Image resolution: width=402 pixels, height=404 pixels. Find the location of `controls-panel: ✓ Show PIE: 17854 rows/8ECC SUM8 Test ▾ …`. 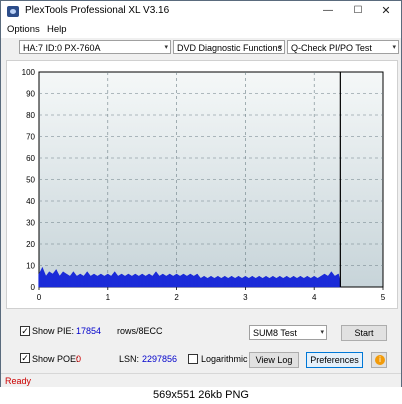

controls-panel: ✓ Show PIE: 17854 rows/8ECC SUM8 Test ▾ … is located at coordinates (201, 344).